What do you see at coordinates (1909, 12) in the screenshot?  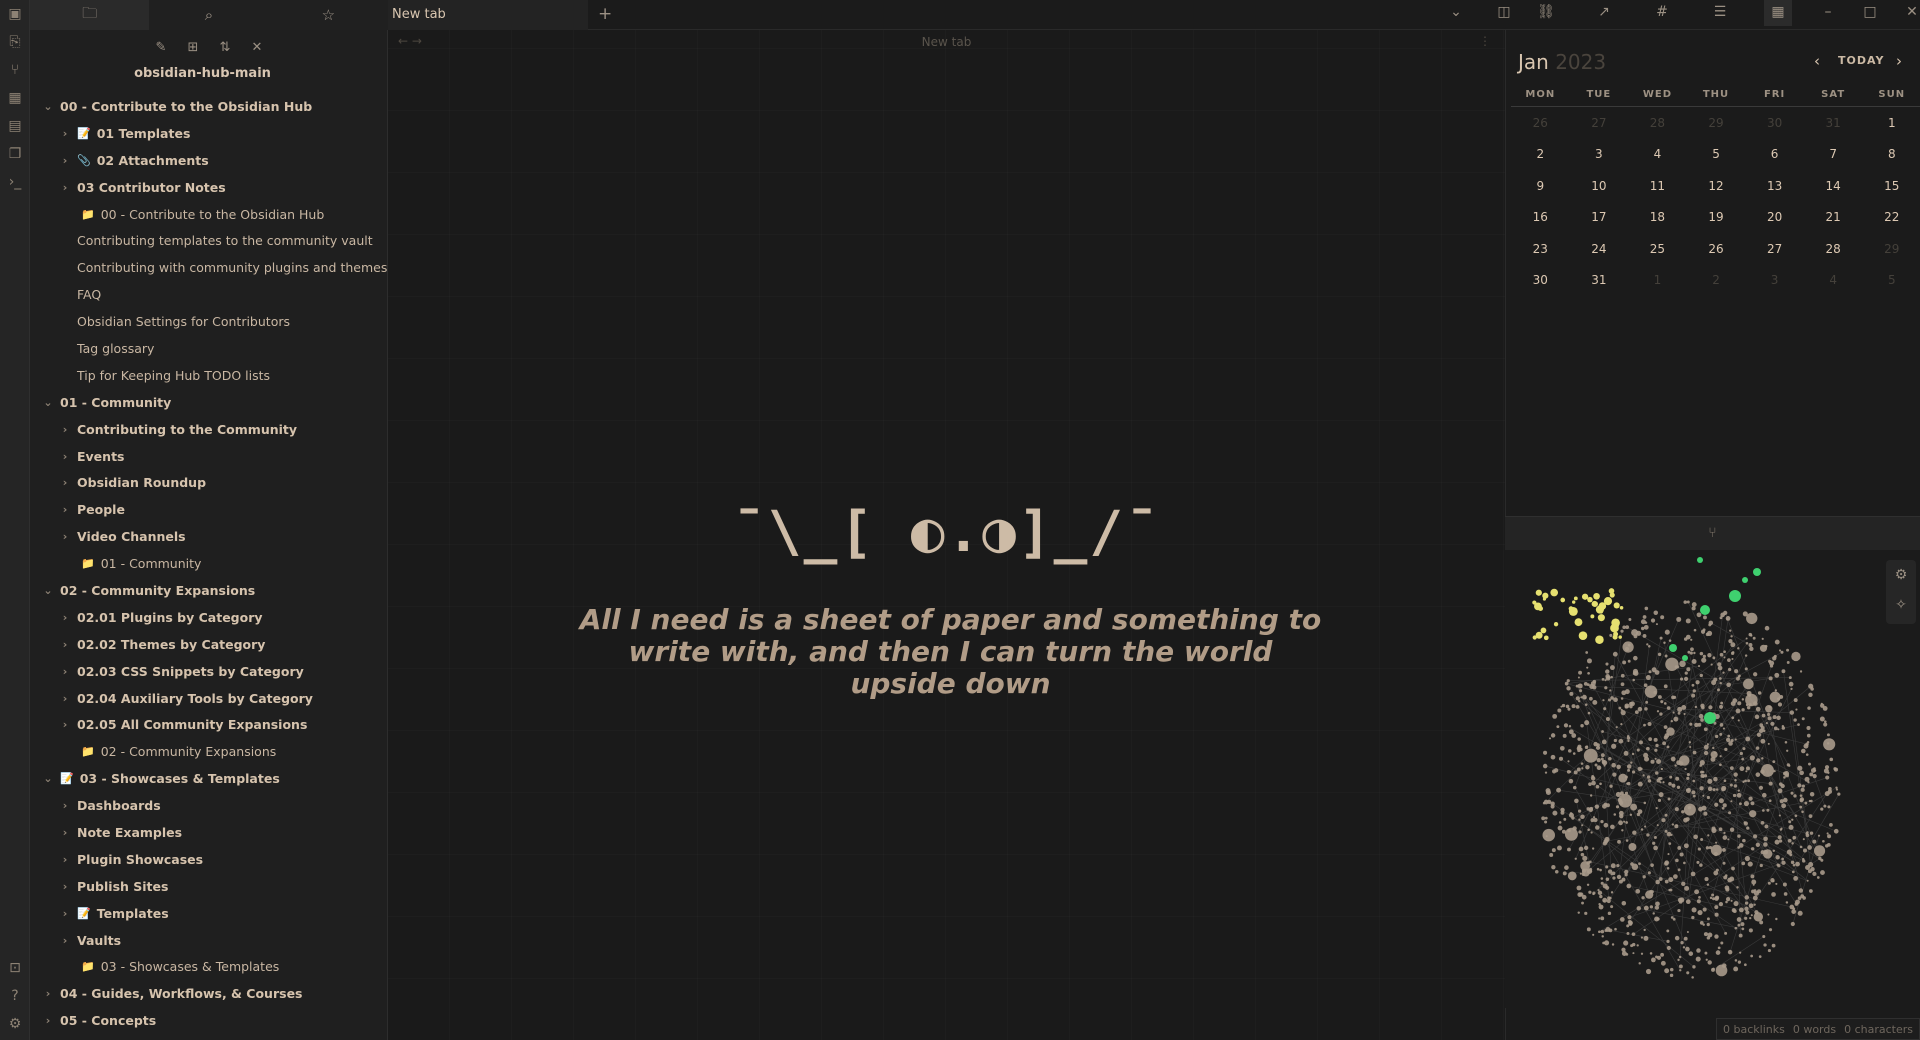 I see `close-icon: ✕` at bounding box center [1909, 12].